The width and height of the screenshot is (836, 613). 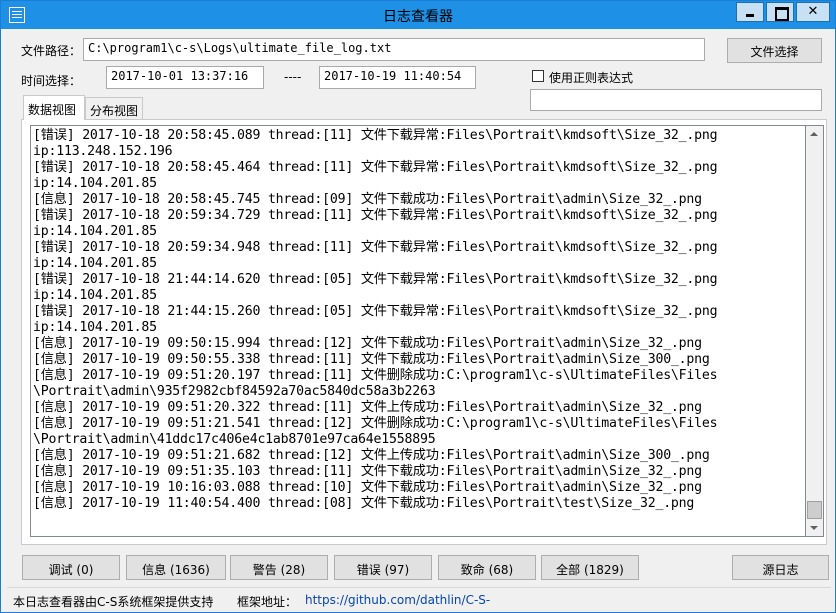 I want to click on tab-distribution-view: 分布视图, so click(x=114, y=108).